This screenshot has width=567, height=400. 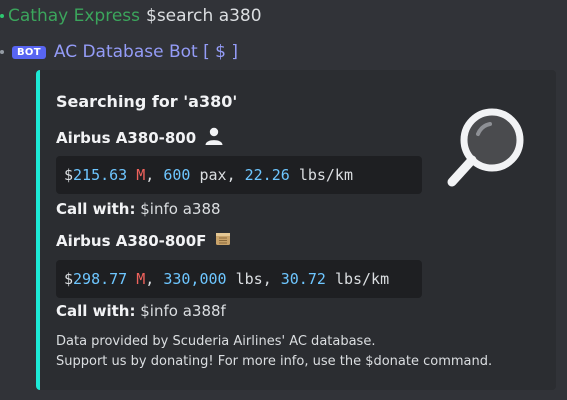 What do you see at coordinates (147, 101) in the screenshot?
I see `embed-title: Searching for 'a380'` at bounding box center [147, 101].